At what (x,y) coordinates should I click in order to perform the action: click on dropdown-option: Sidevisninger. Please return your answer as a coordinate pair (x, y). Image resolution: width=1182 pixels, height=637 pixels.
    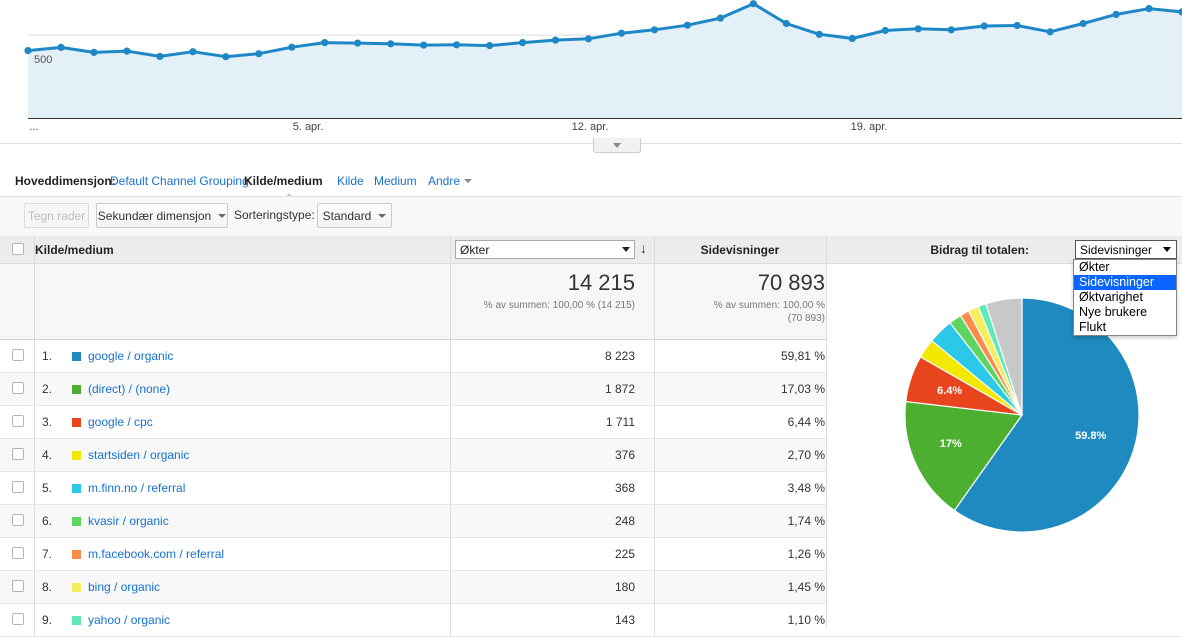
    Looking at the image, I should click on (1125, 282).